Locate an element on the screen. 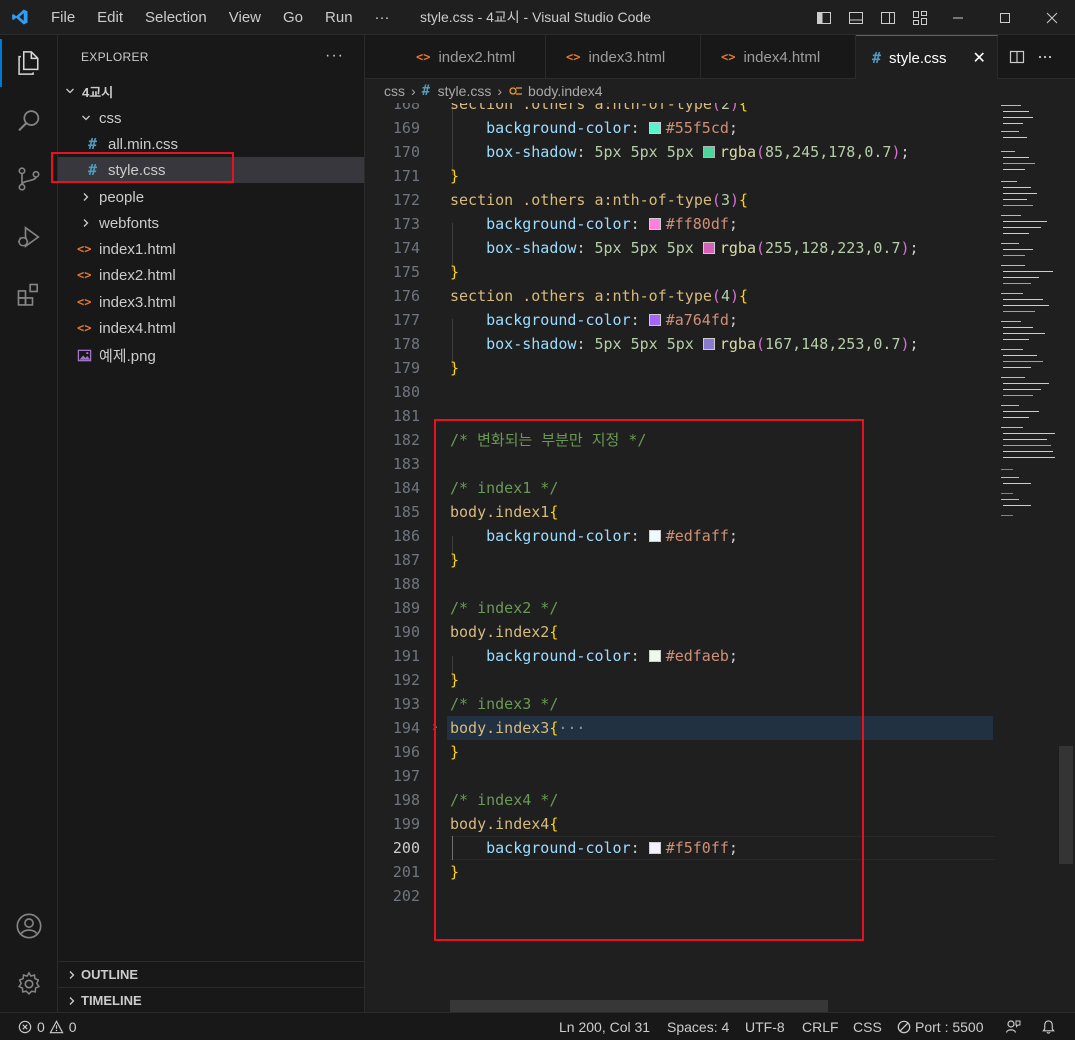 The height and width of the screenshot is (1040, 1075). tab-index2-html: <> index2.html is located at coordinates (471, 57).